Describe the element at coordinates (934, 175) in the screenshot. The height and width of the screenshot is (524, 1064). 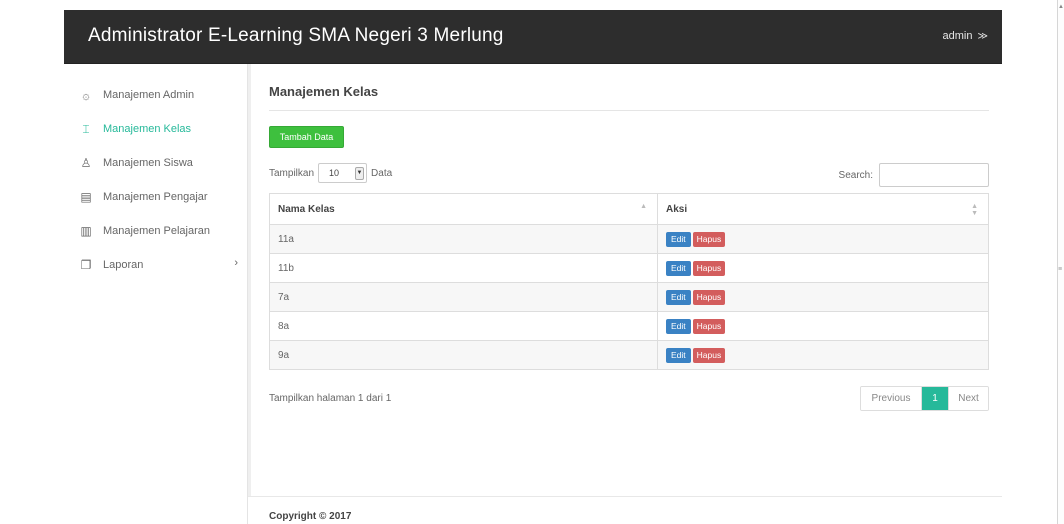
I see `search-input` at that location.